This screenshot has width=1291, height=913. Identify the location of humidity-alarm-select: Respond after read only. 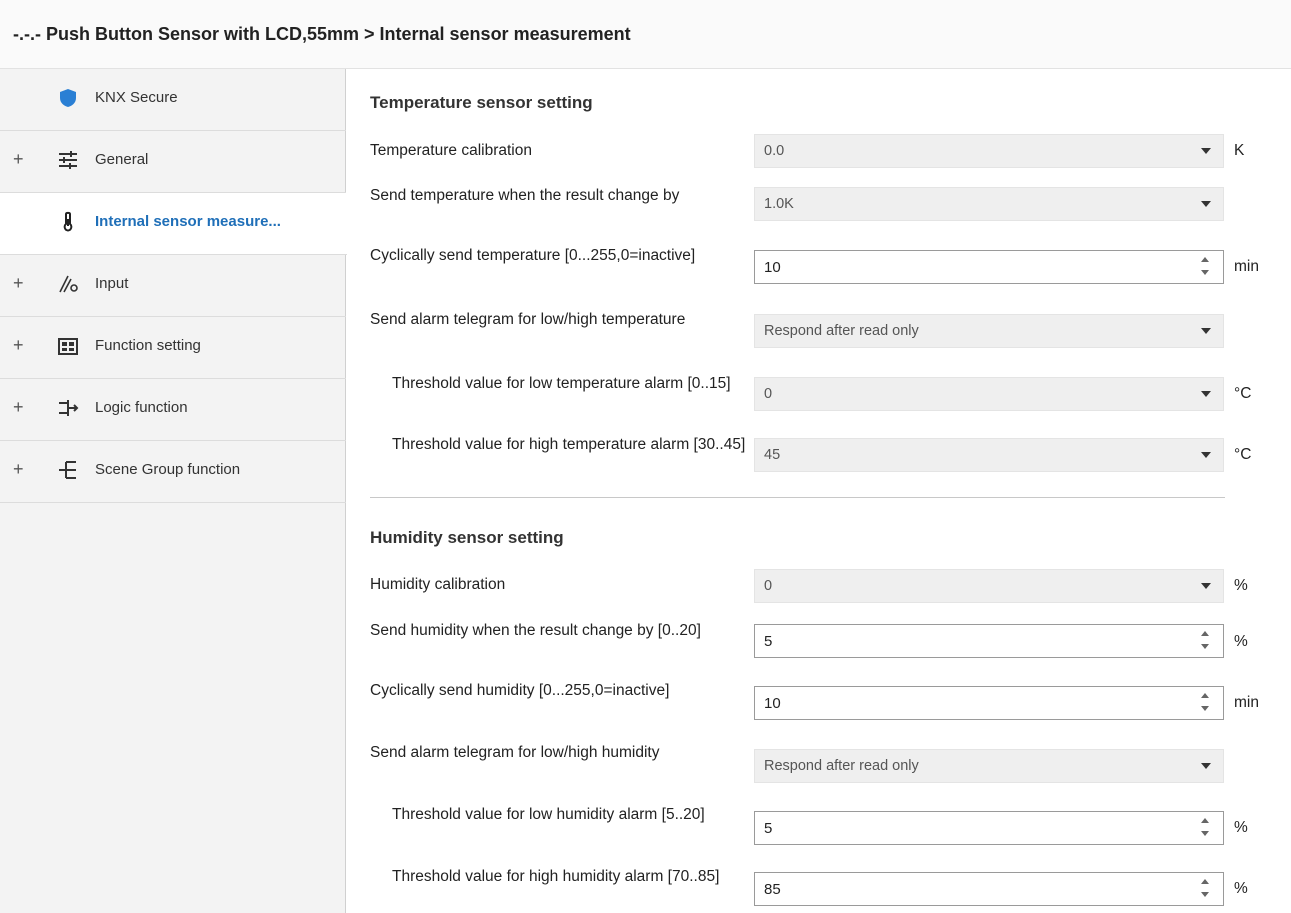
(989, 766).